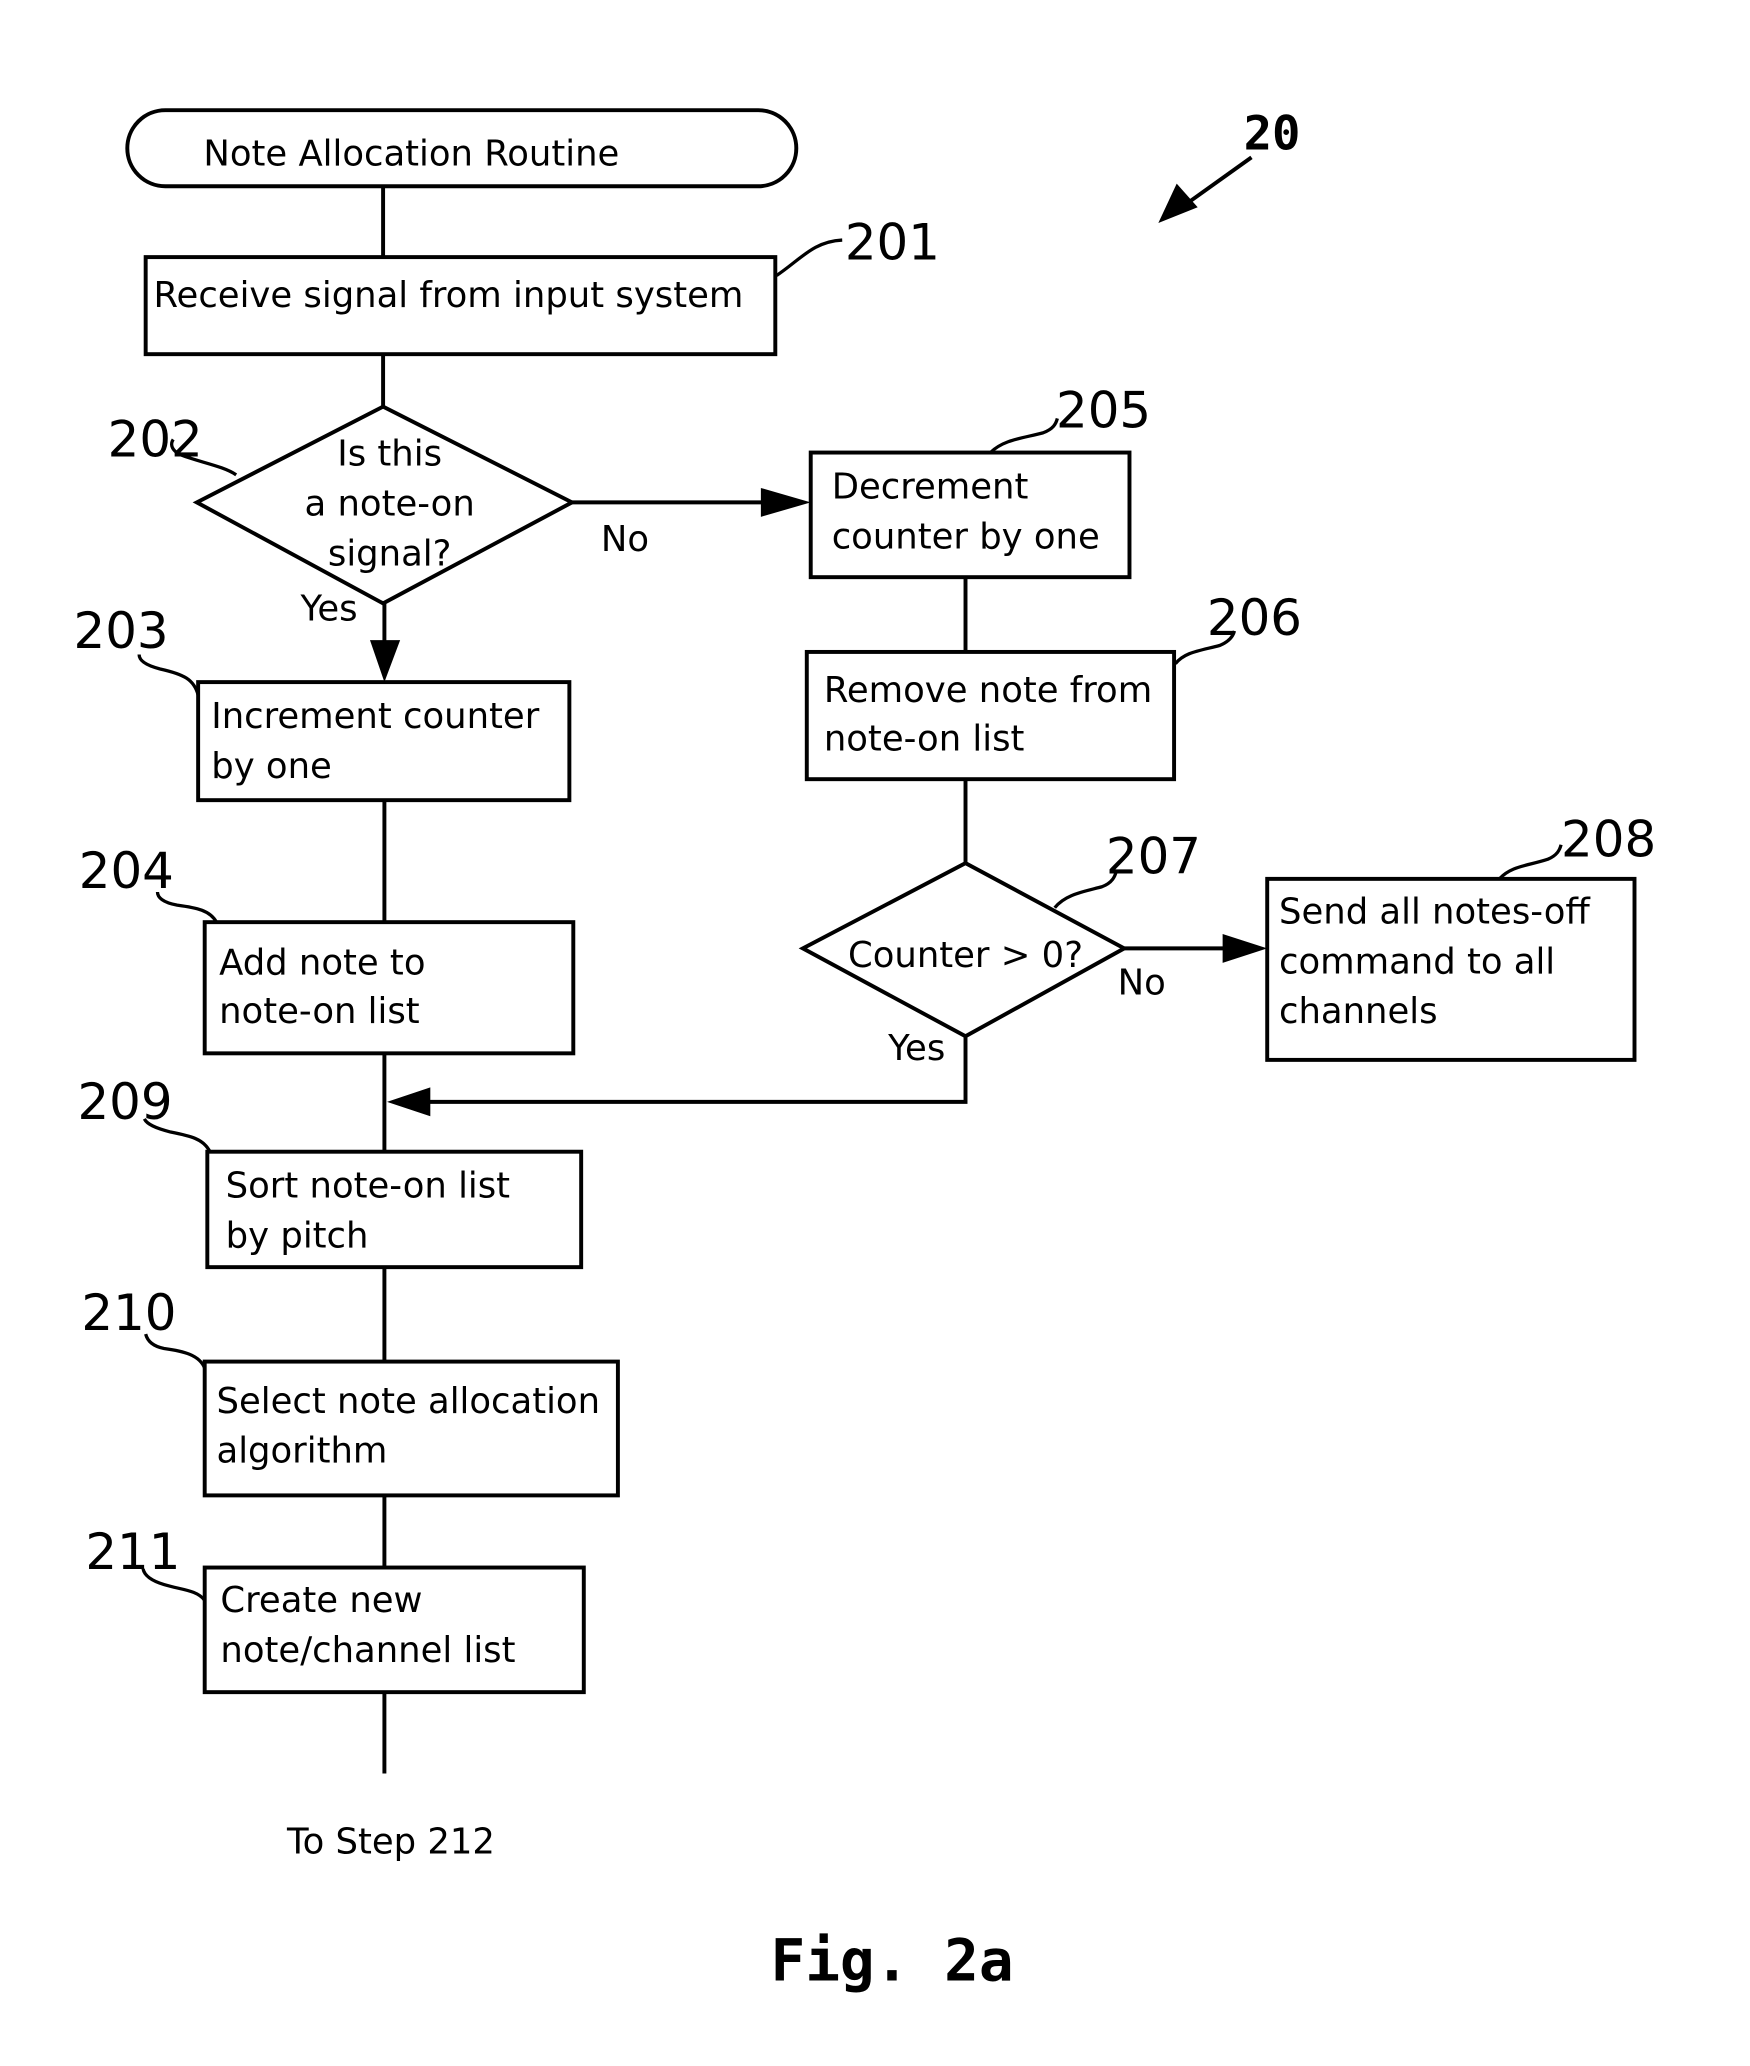 This screenshot has height=2066, width=1750. I want to click on step-208-line-3: channels, so click(1358, 1011).